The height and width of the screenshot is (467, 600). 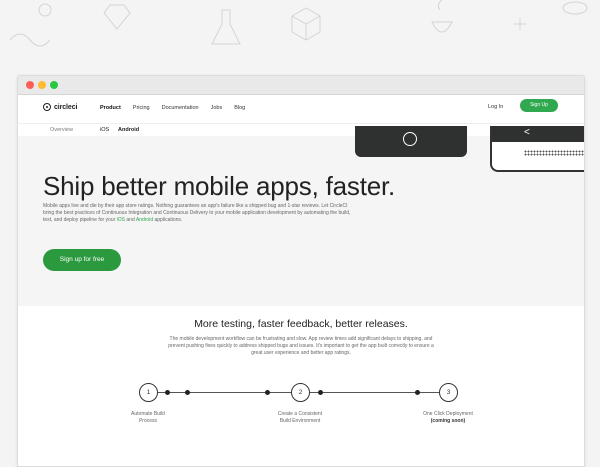 What do you see at coordinates (45, 10) in the screenshot?
I see `circle-doodle` at bounding box center [45, 10].